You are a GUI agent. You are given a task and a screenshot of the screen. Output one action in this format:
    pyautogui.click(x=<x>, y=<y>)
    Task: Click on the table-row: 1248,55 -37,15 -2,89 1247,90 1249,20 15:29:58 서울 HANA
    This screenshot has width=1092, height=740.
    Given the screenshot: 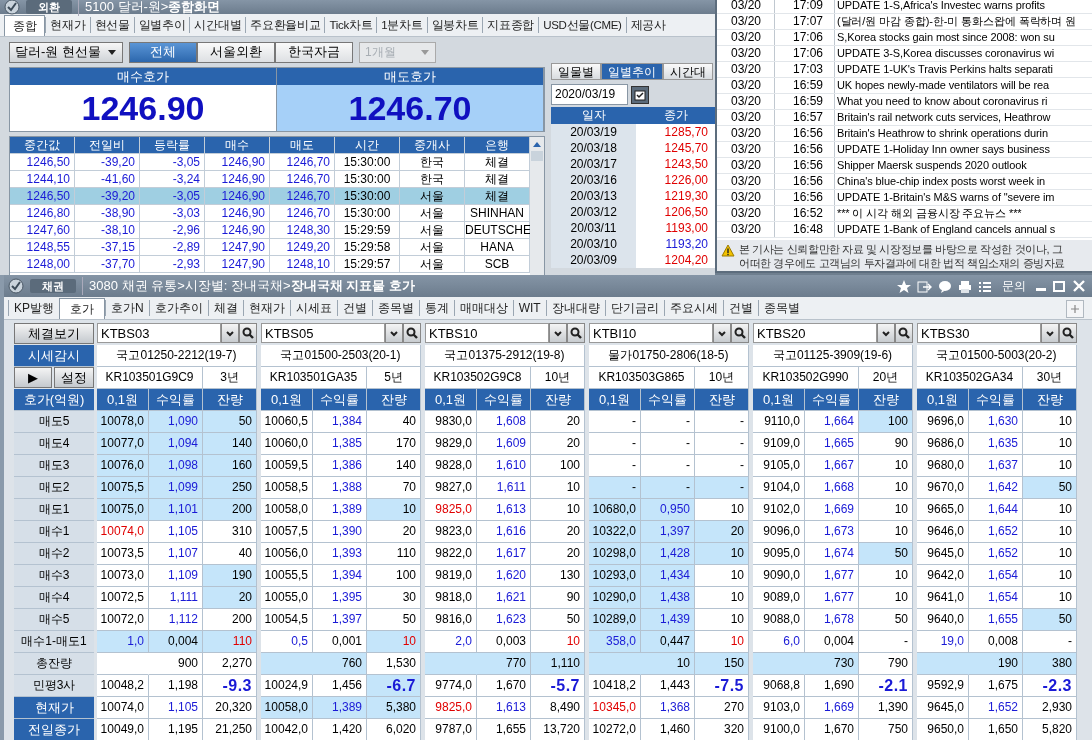 What is the action you would take?
    pyautogui.click(x=270, y=247)
    